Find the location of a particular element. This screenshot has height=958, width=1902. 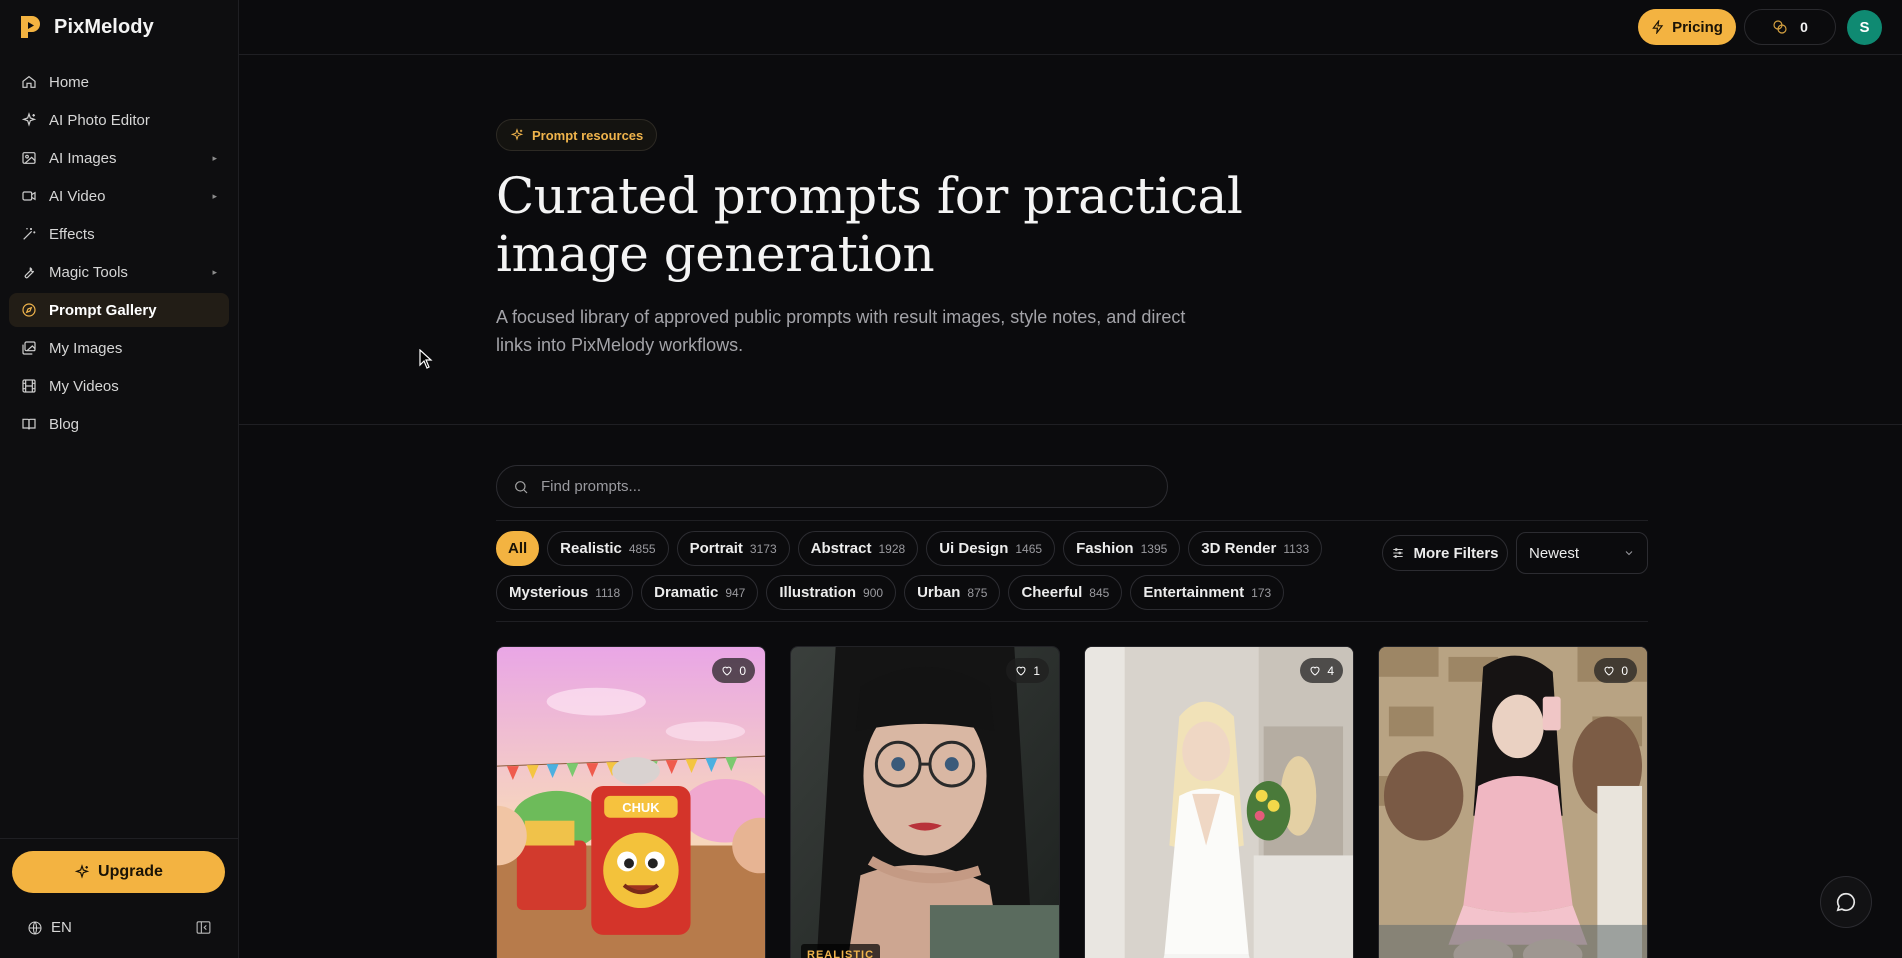

filter-chip-all: All is located at coordinates (518, 548).